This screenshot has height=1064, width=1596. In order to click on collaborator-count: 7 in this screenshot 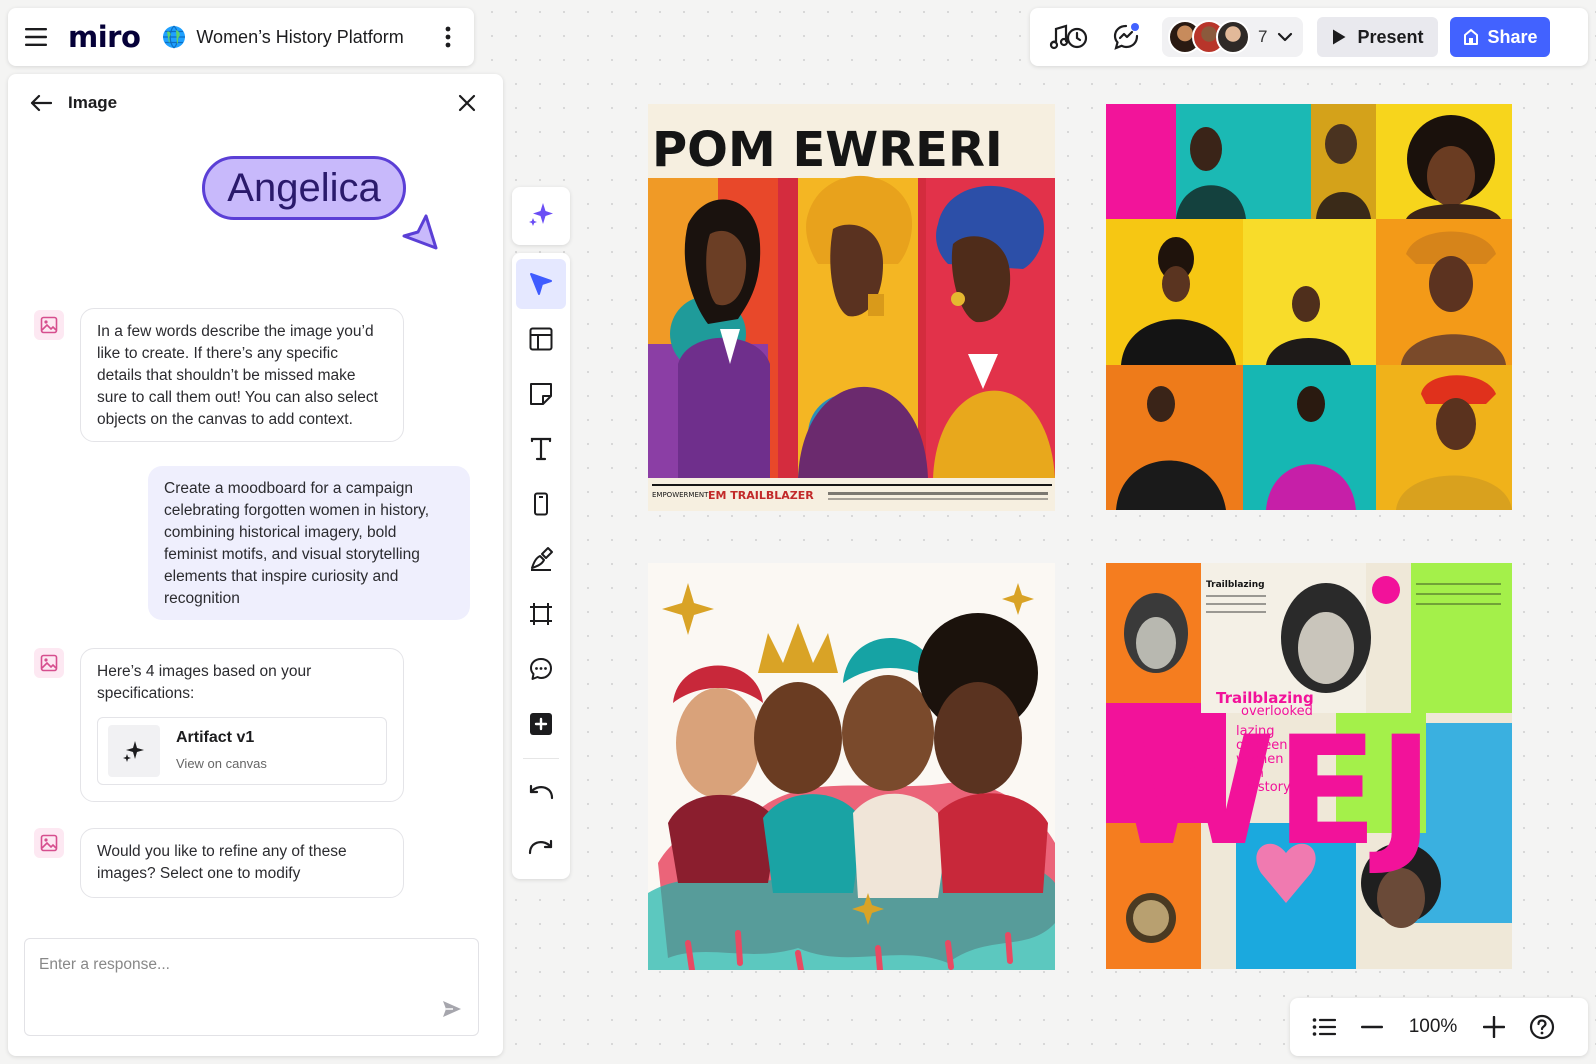, I will do `click(1263, 36)`.